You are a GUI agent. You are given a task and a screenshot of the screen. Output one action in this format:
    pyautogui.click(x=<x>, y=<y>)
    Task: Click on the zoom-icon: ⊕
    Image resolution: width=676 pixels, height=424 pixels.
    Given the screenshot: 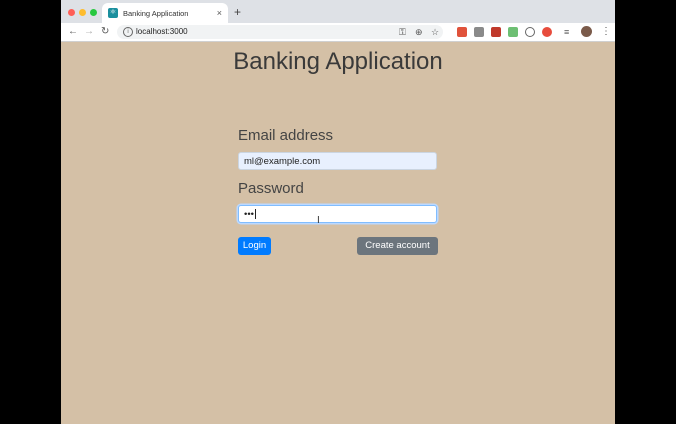 What is the action you would take?
    pyautogui.click(x=419, y=32)
    